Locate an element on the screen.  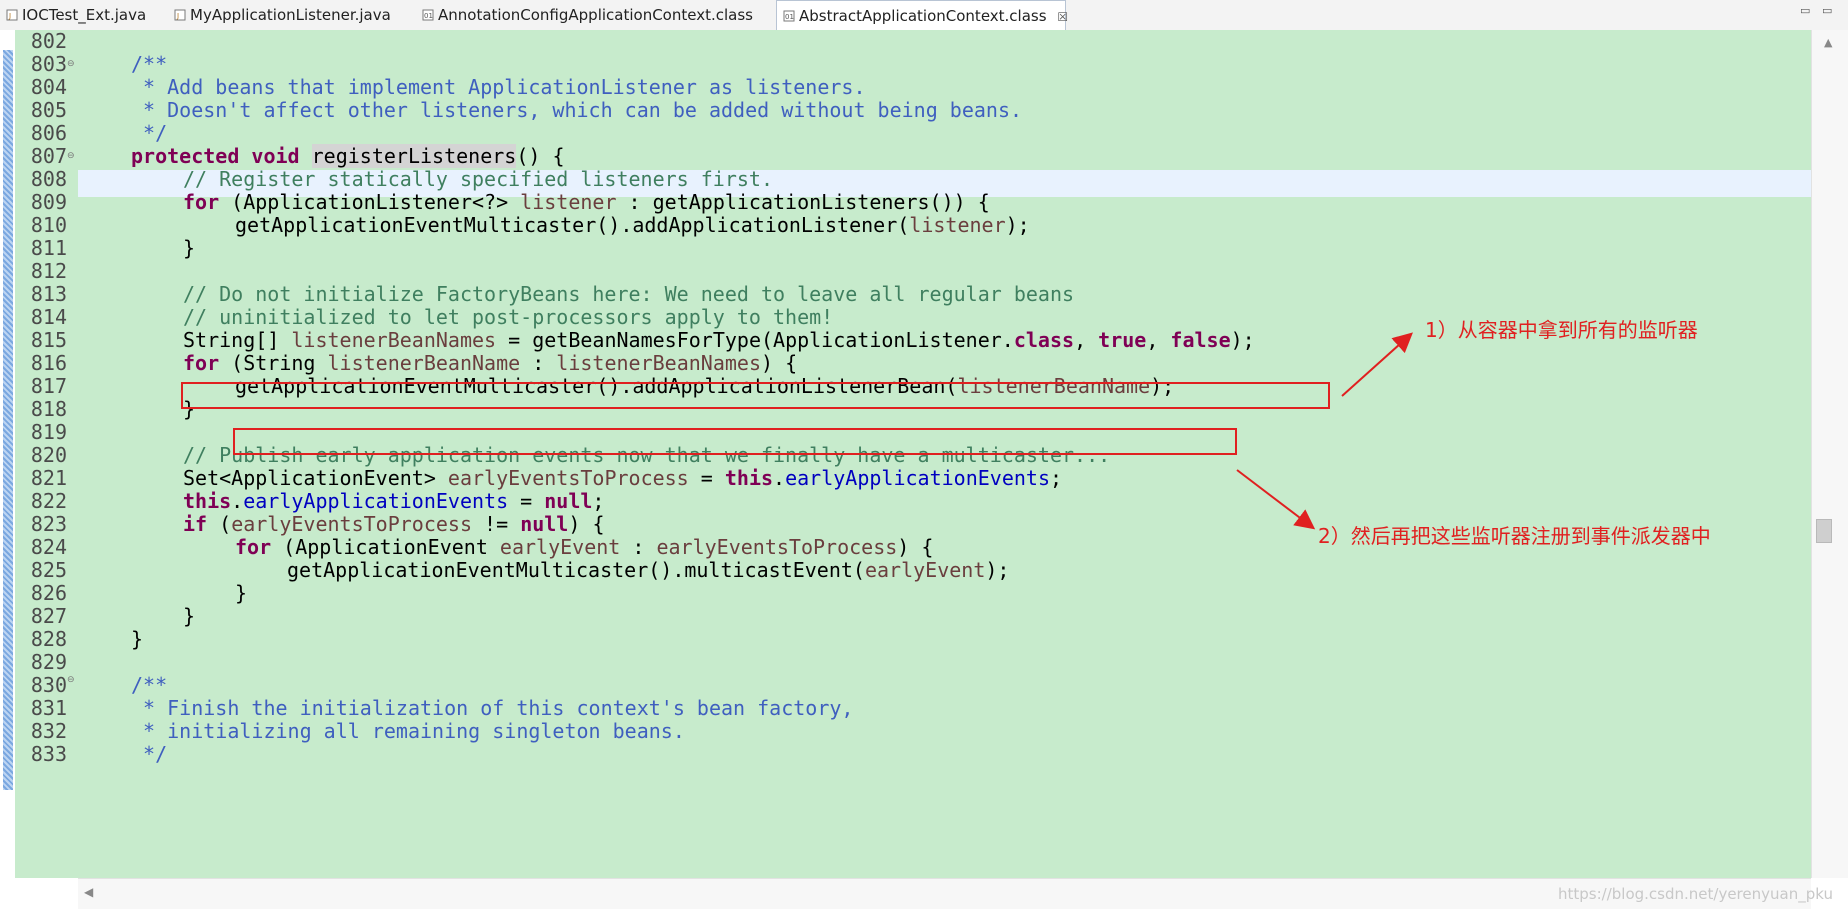
tab-abstractapplicationcontext: 01 AbstractApplicationContext.class ☒ is located at coordinates (922, 15).